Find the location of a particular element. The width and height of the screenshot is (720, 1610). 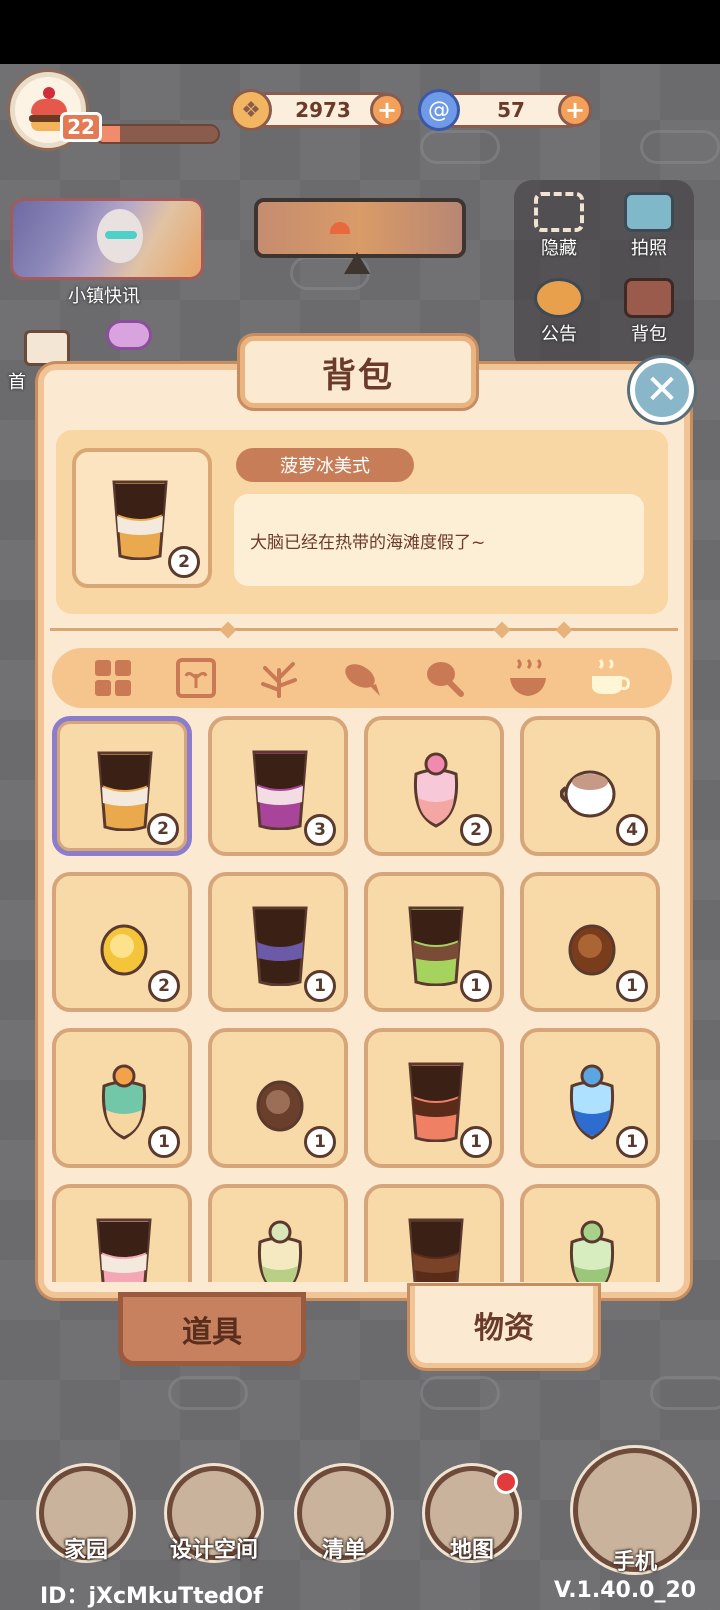

backpack-title-plate: 背包 is located at coordinates (358, 372).